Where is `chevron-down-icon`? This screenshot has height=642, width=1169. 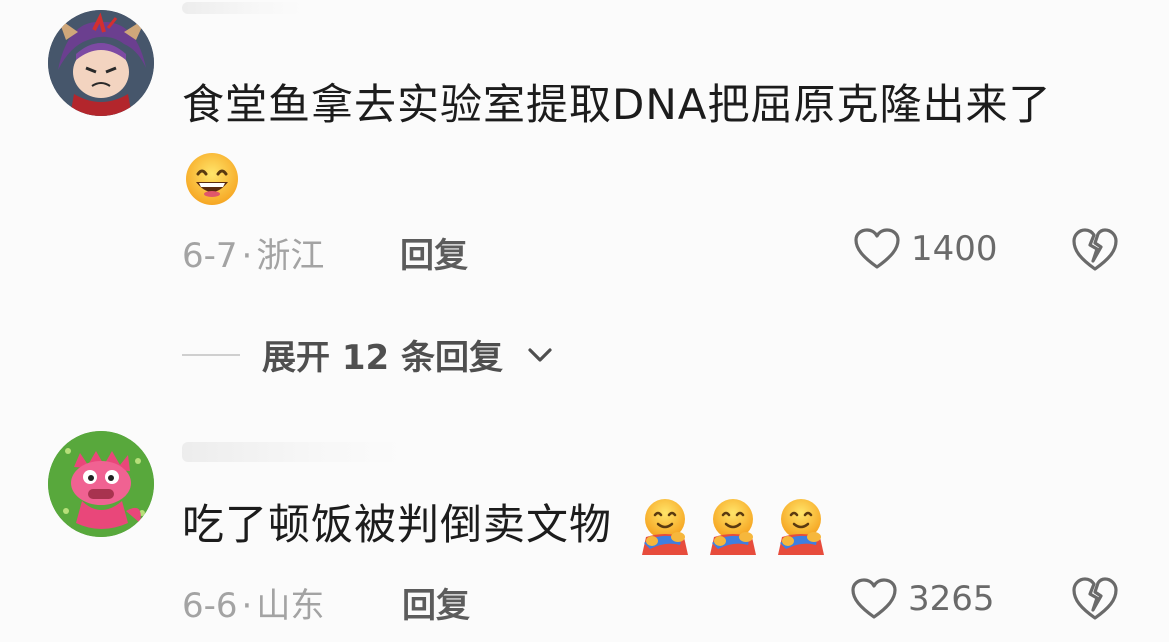
chevron-down-icon is located at coordinates (540, 354).